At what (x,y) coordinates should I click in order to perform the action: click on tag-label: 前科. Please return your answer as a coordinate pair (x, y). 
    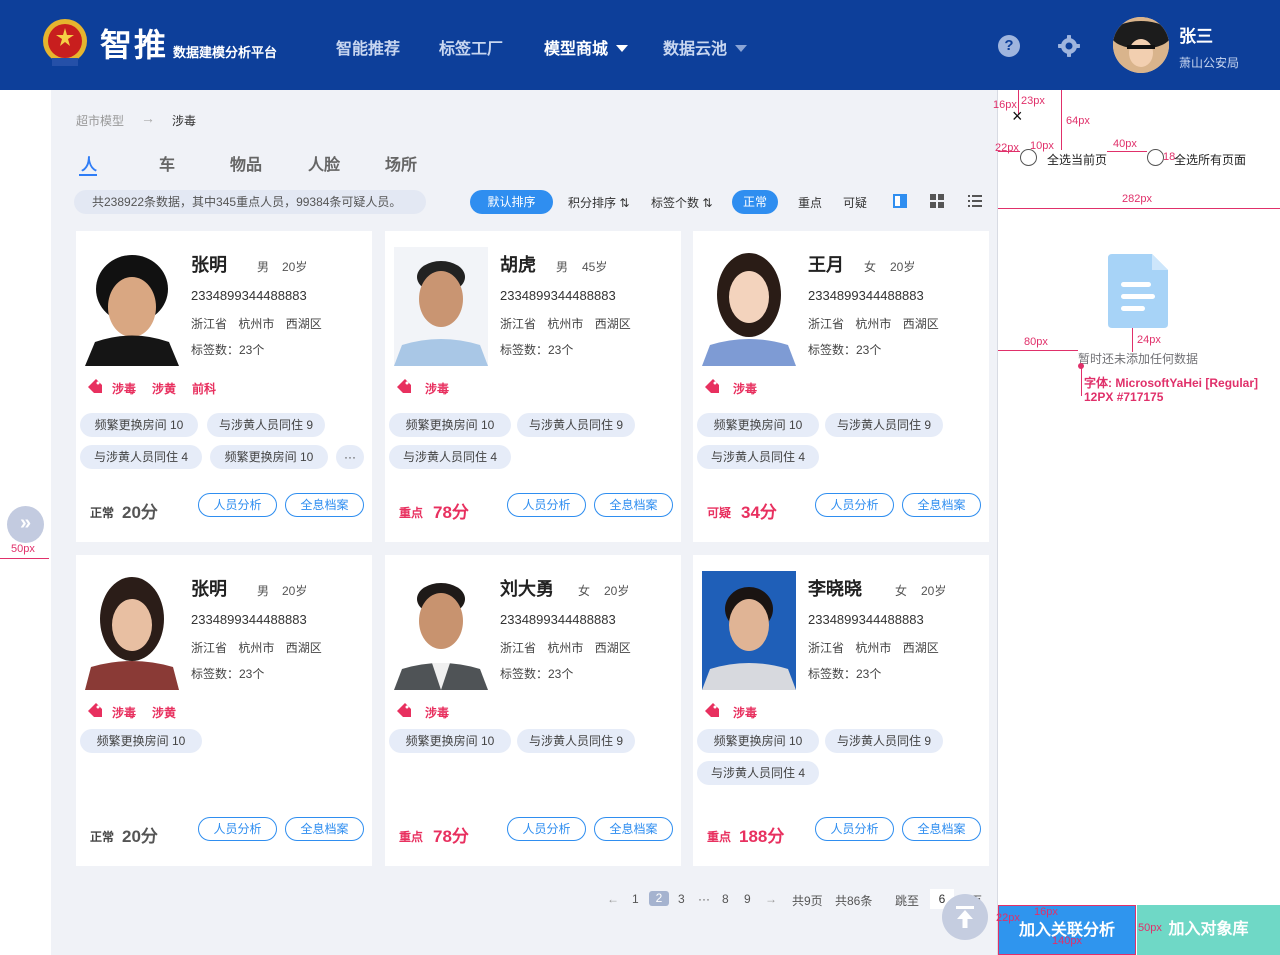
    Looking at the image, I should click on (204, 389).